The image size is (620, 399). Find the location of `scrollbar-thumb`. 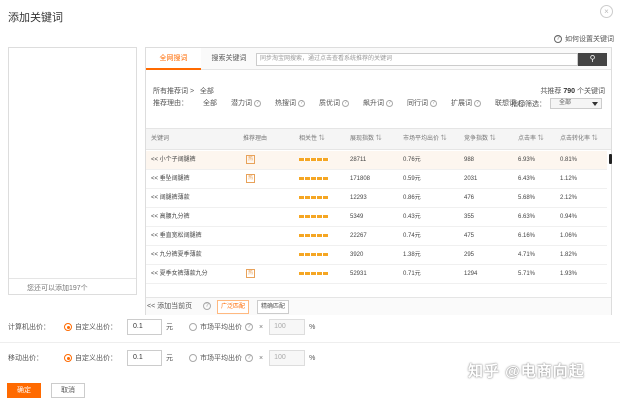

scrollbar-thumb is located at coordinates (610, 159).